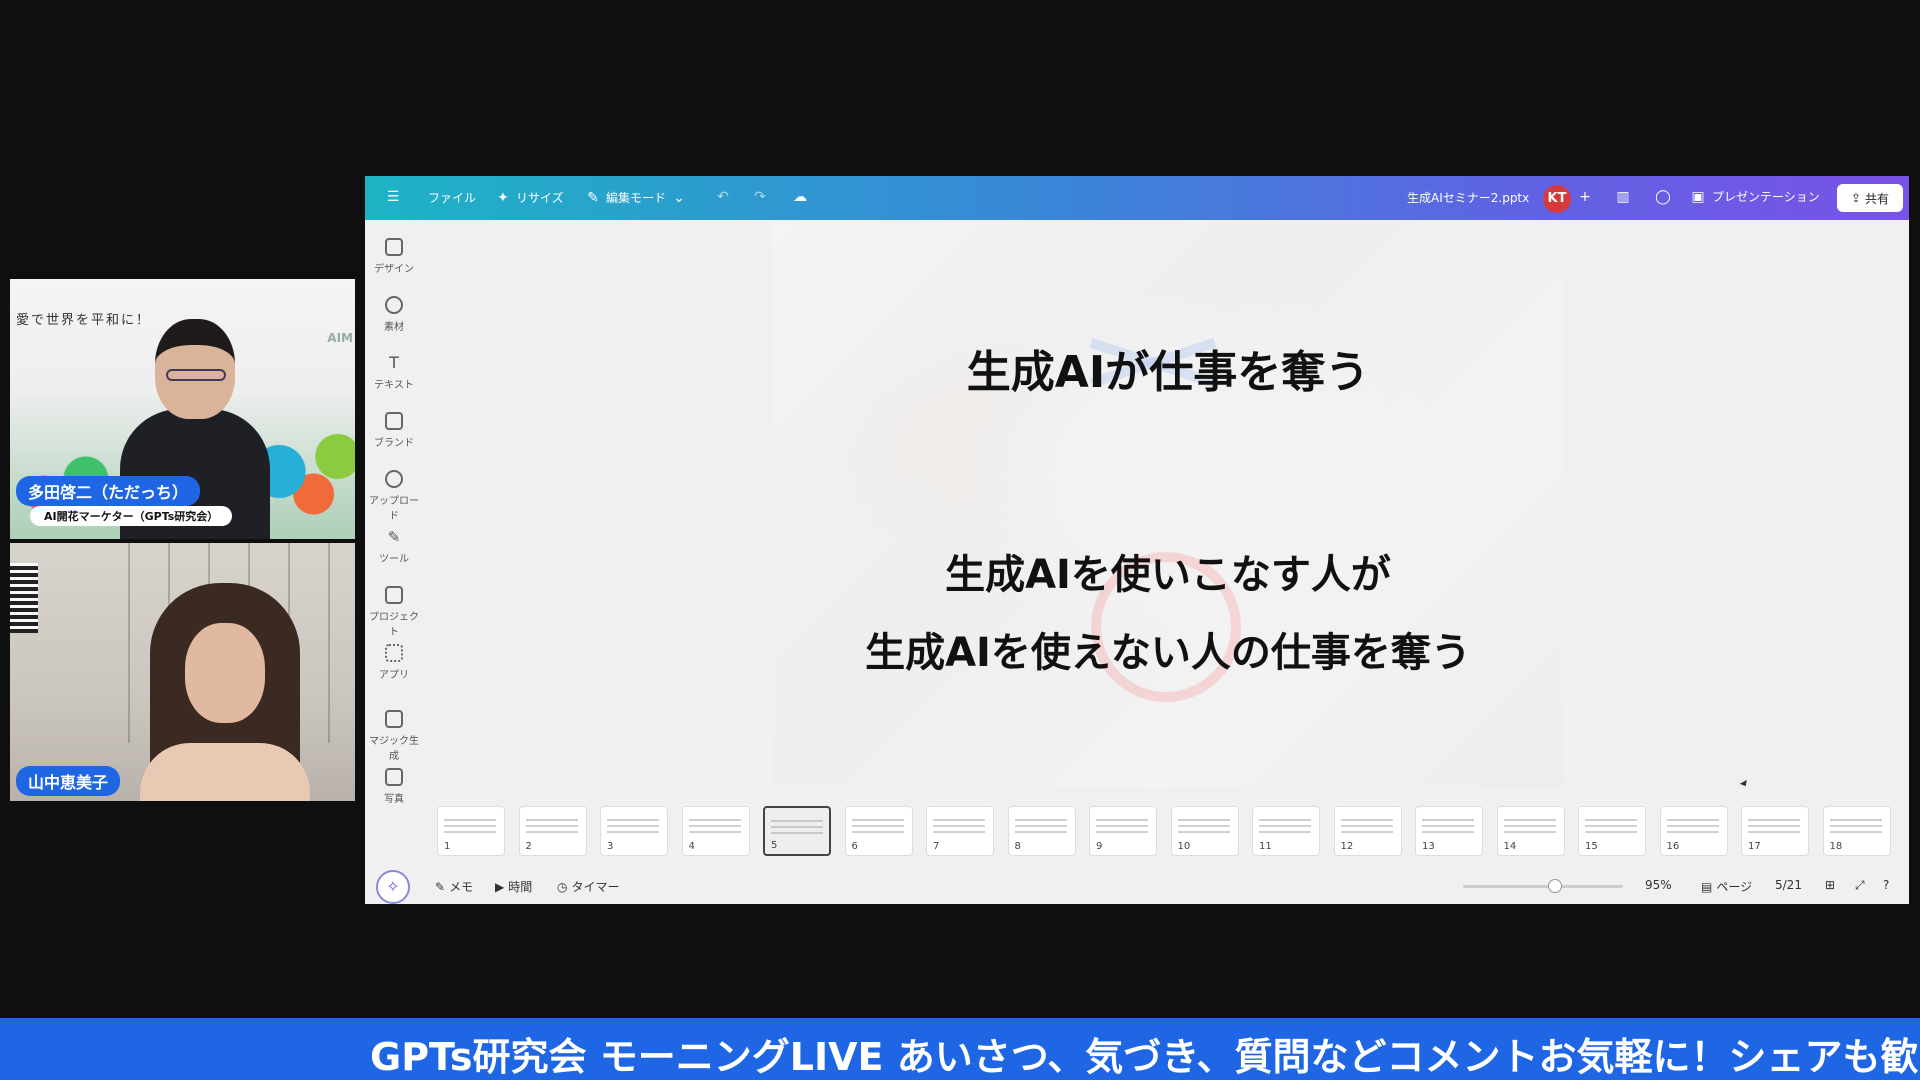 The height and width of the screenshot is (1080, 1920). Describe the element at coordinates (1168, 368) in the screenshot. I see `slide-title: 生成AIが仕事を奪う` at that location.